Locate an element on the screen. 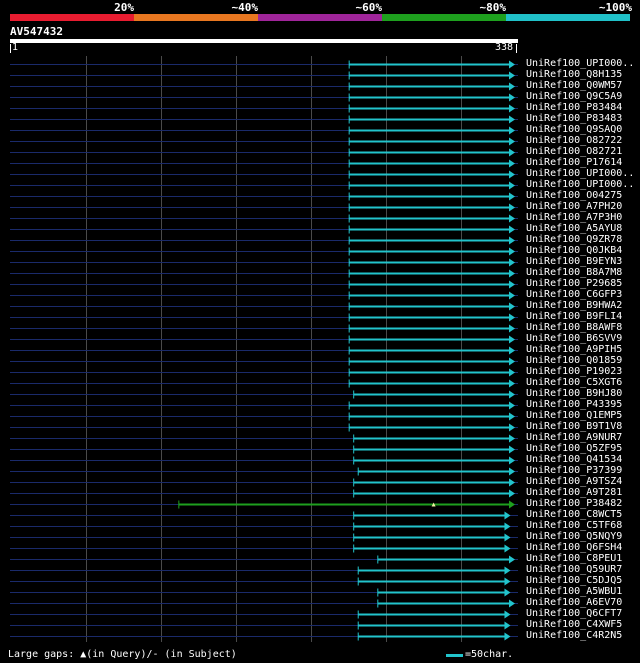  hit-label-link: UniRef100_Q5NQY9 is located at coordinates (580, 536).